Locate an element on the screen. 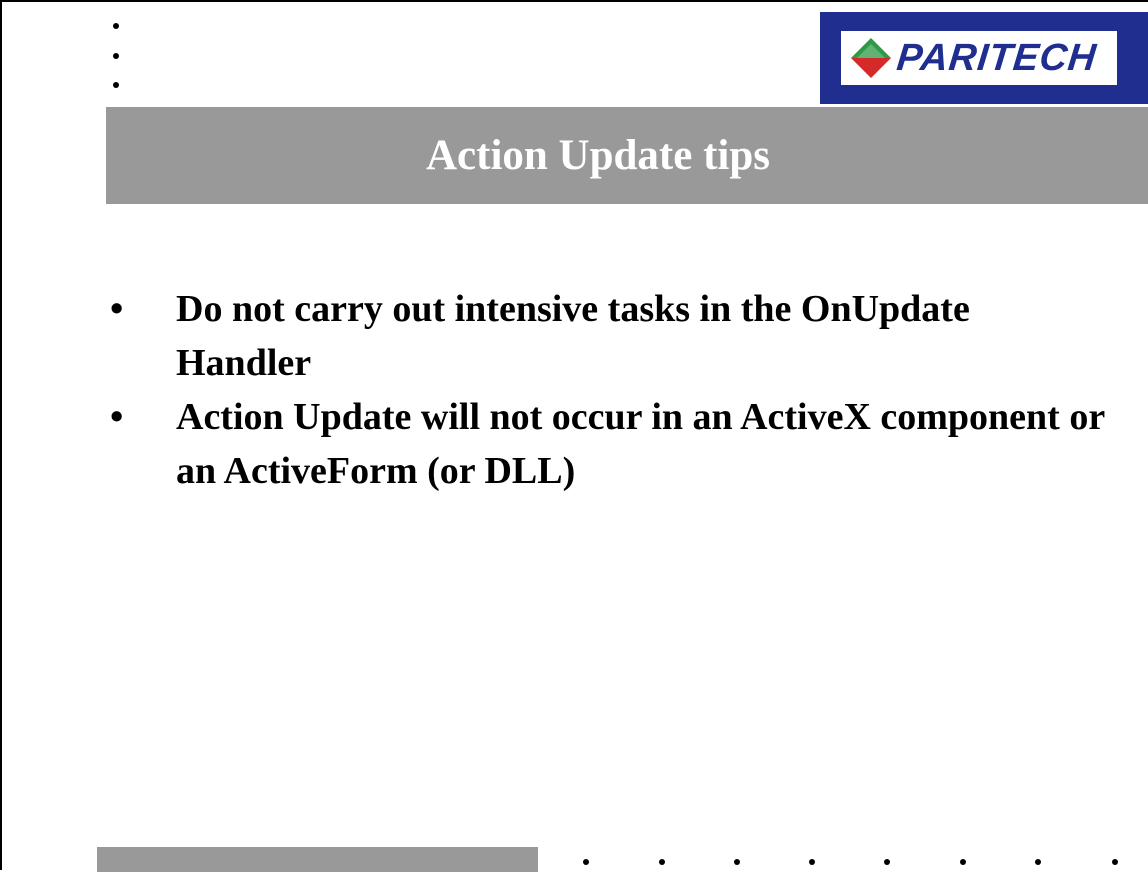  slide-title: Action Update tips is located at coordinates (598, 155).